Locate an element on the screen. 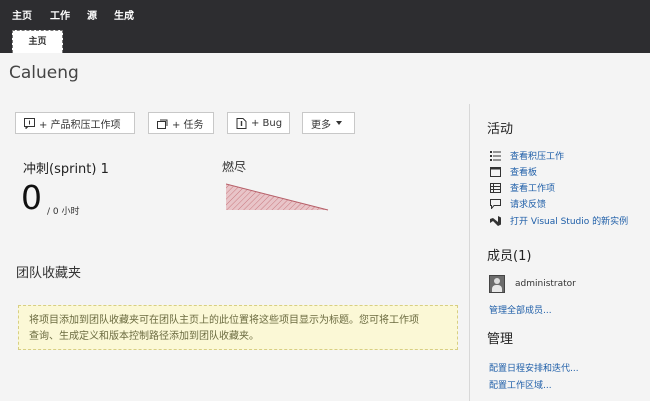 This screenshot has height=401, width=650. new-task-label: + 任务 is located at coordinates (188, 125).